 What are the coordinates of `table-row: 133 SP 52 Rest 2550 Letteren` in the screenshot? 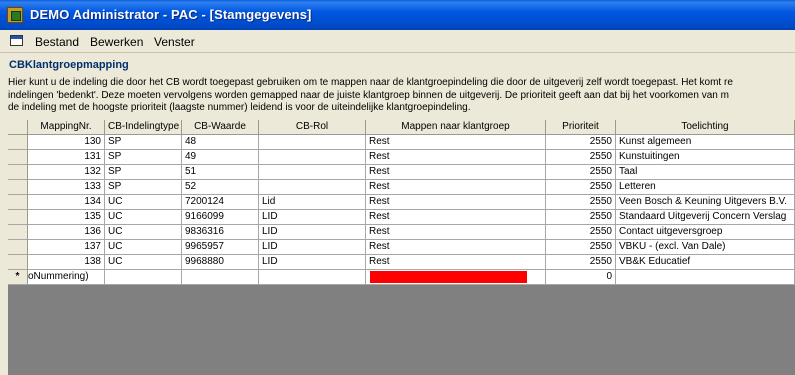 It's located at (401, 187).